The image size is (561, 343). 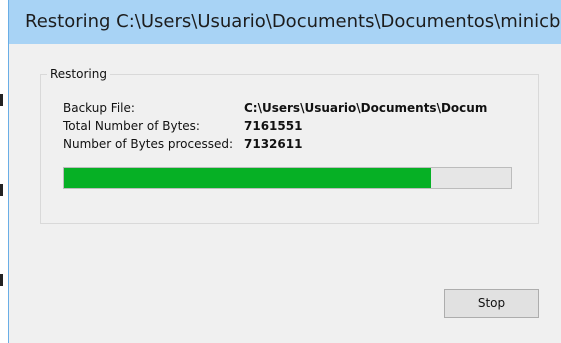 I want to click on restore-progress-bar, so click(x=287, y=178).